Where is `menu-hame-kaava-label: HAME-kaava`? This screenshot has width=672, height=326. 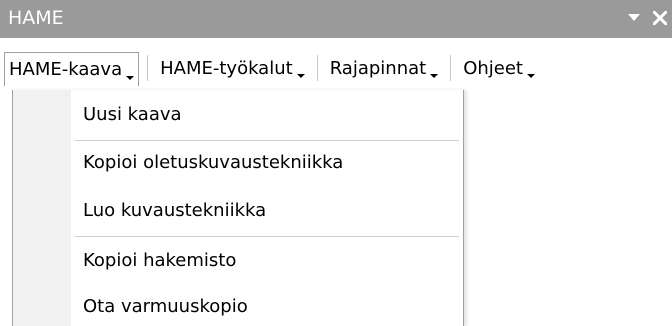 menu-hame-kaava-label: HAME-kaava is located at coordinates (66, 69).